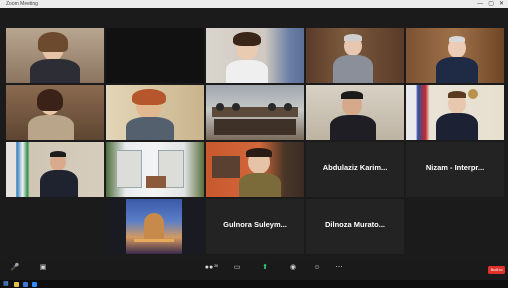 The height and width of the screenshot is (288, 508). What do you see at coordinates (216, 266) in the screenshot?
I see `participants-count: 20` at bounding box center [216, 266].